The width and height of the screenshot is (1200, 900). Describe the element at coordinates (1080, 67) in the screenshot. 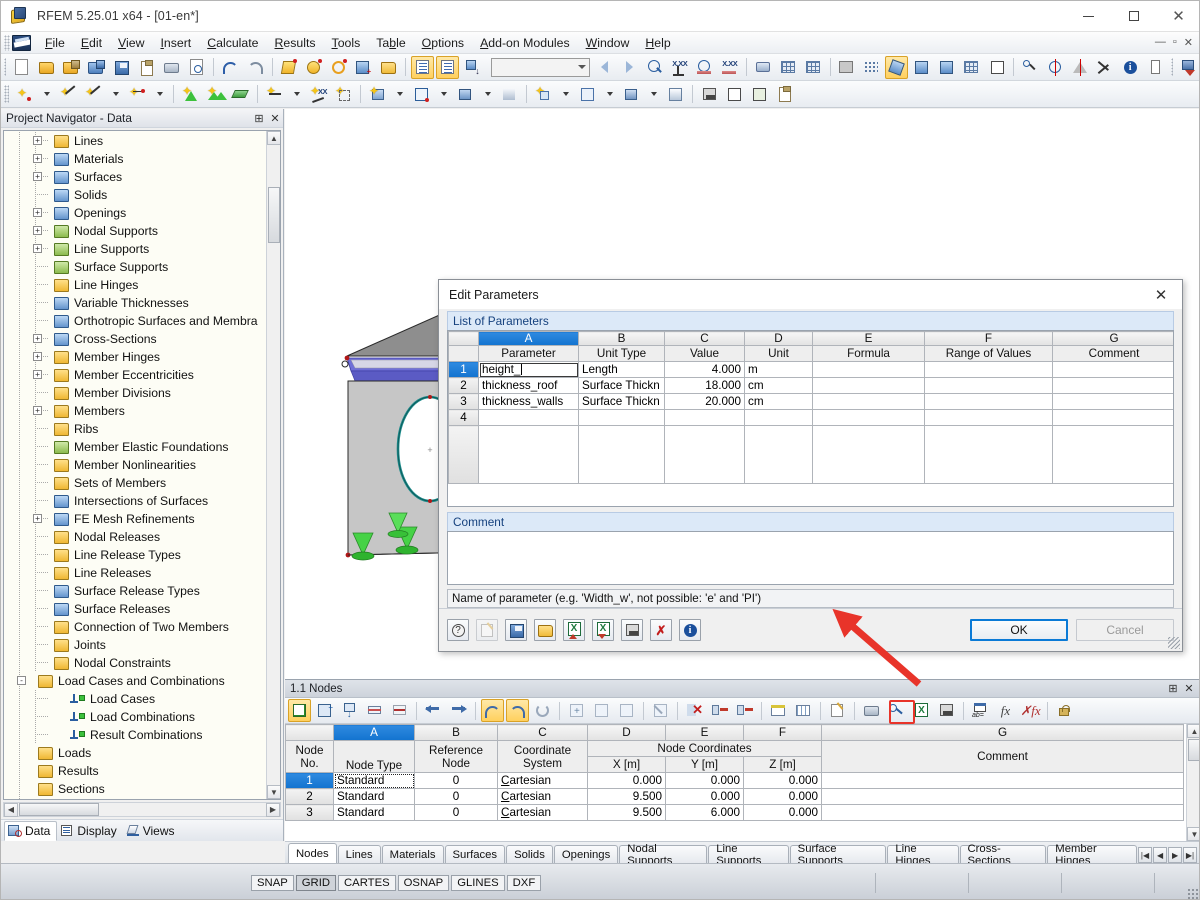

I see `mirror-icon` at that location.